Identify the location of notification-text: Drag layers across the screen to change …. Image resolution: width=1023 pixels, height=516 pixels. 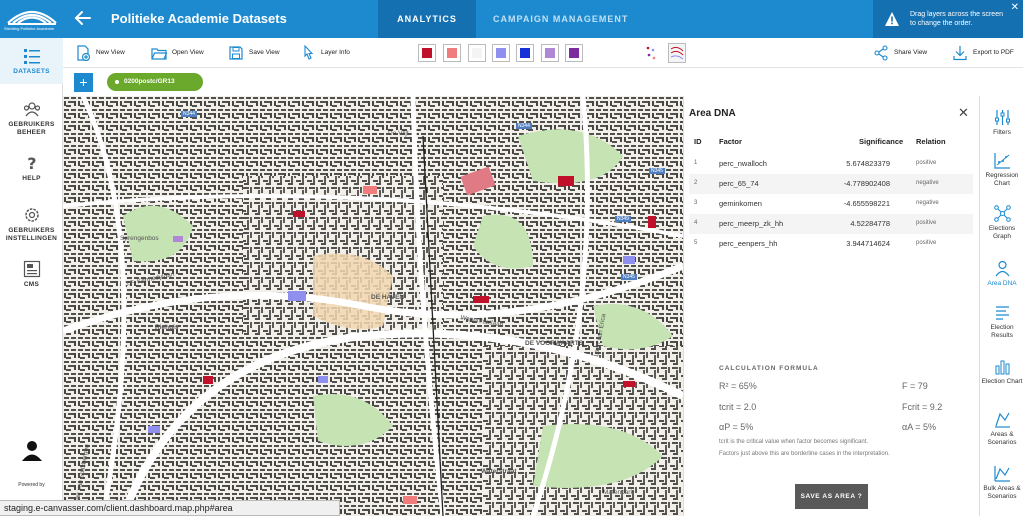
(956, 19).